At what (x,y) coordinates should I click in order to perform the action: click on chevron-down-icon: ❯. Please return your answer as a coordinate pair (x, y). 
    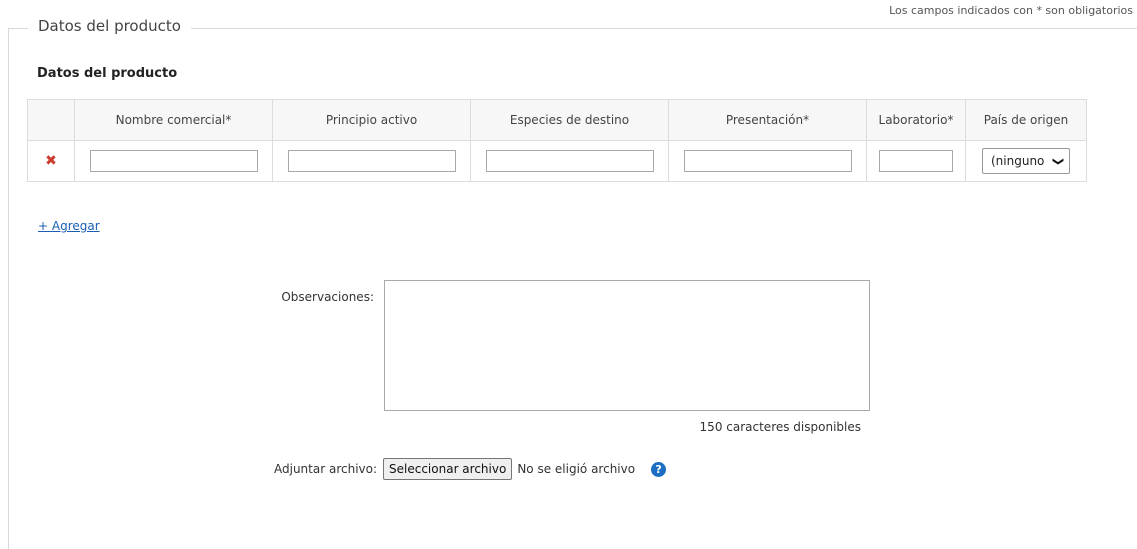
    Looking at the image, I should click on (1058, 161).